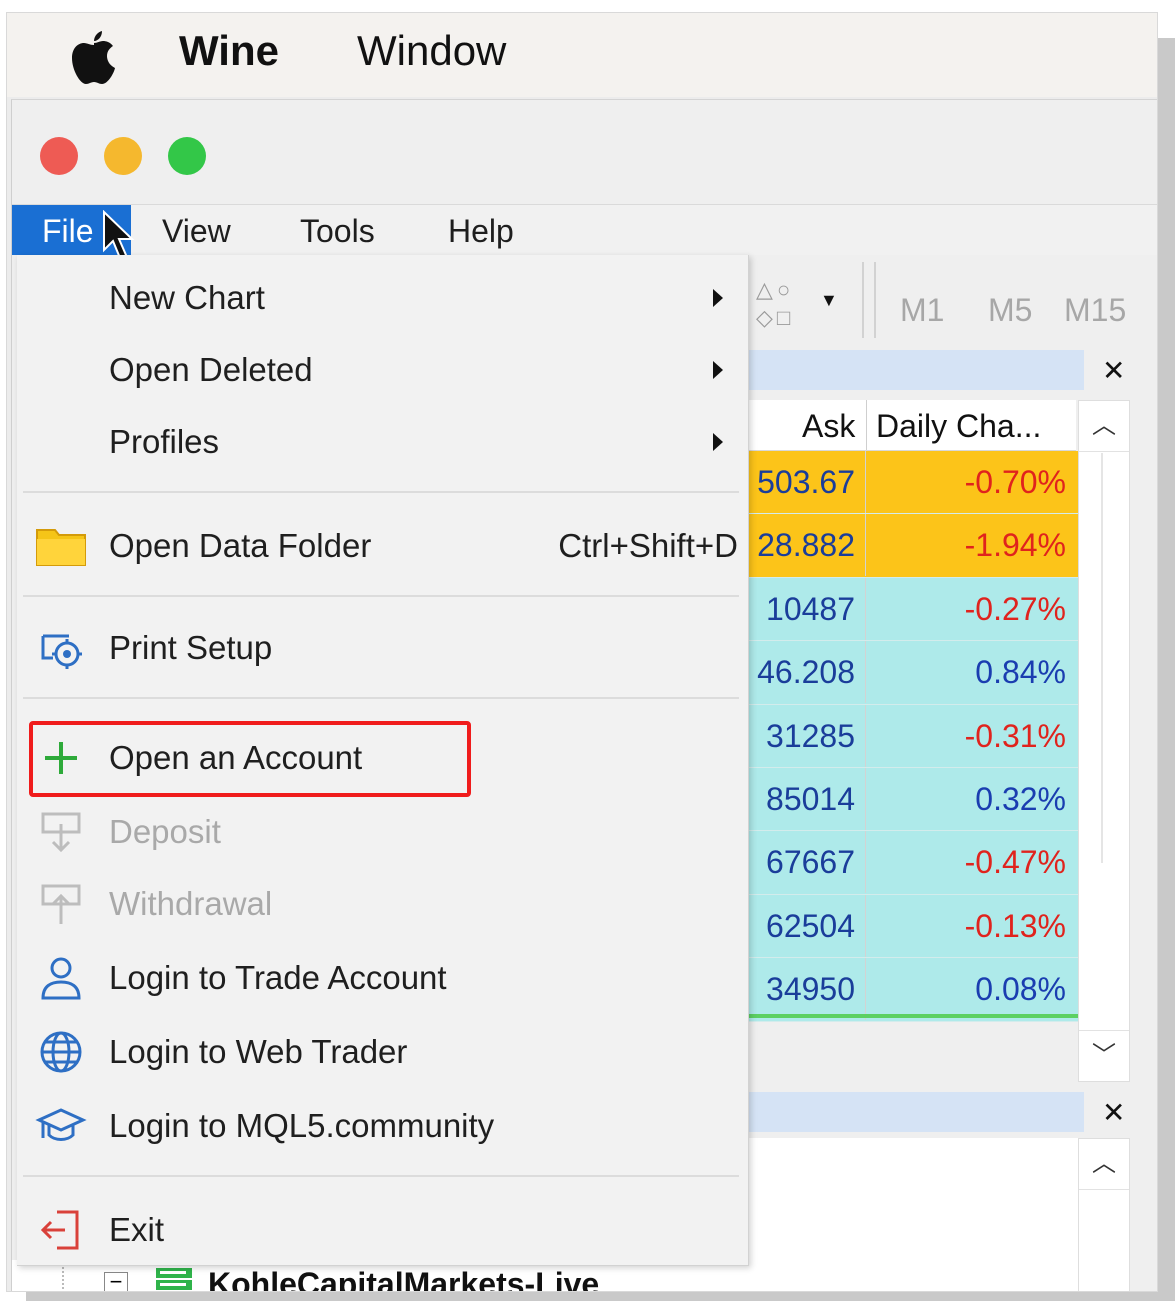 Image resolution: width=1175 pixels, height=1301 pixels. Describe the element at coordinates (915, 370) in the screenshot. I see `market-watch-titlebar` at that location.